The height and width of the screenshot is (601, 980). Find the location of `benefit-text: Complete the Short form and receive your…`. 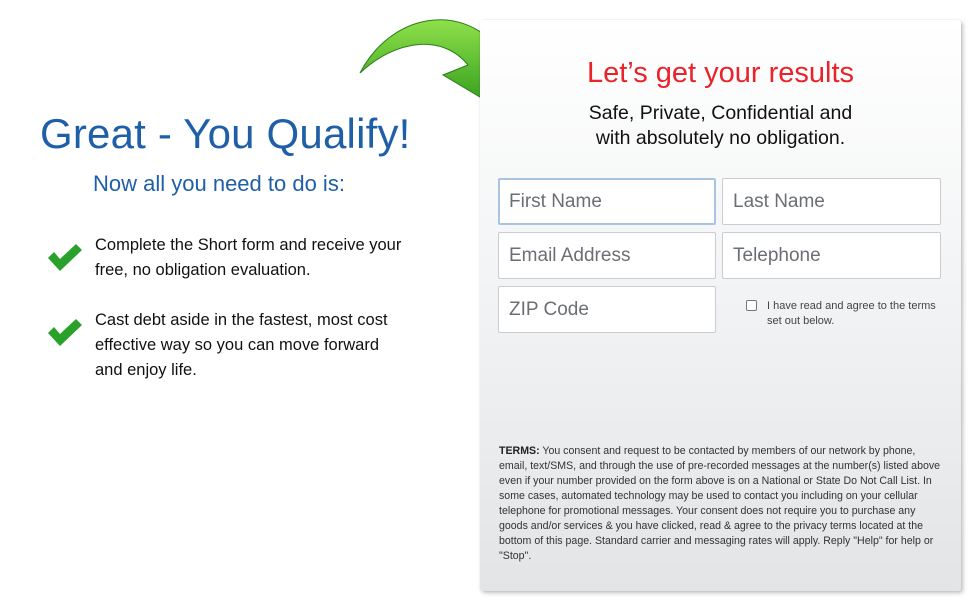

benefit-text: Complete the Short form and receive your… is located at coordinates (248, 257).